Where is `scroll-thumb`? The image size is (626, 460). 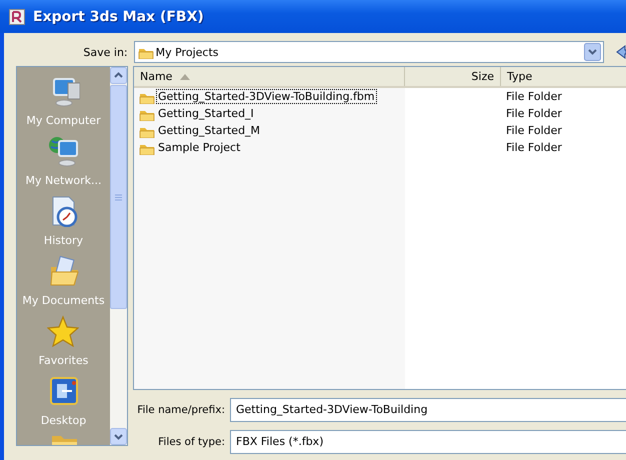 scroll-thumb is located at coordinates (118, 197).